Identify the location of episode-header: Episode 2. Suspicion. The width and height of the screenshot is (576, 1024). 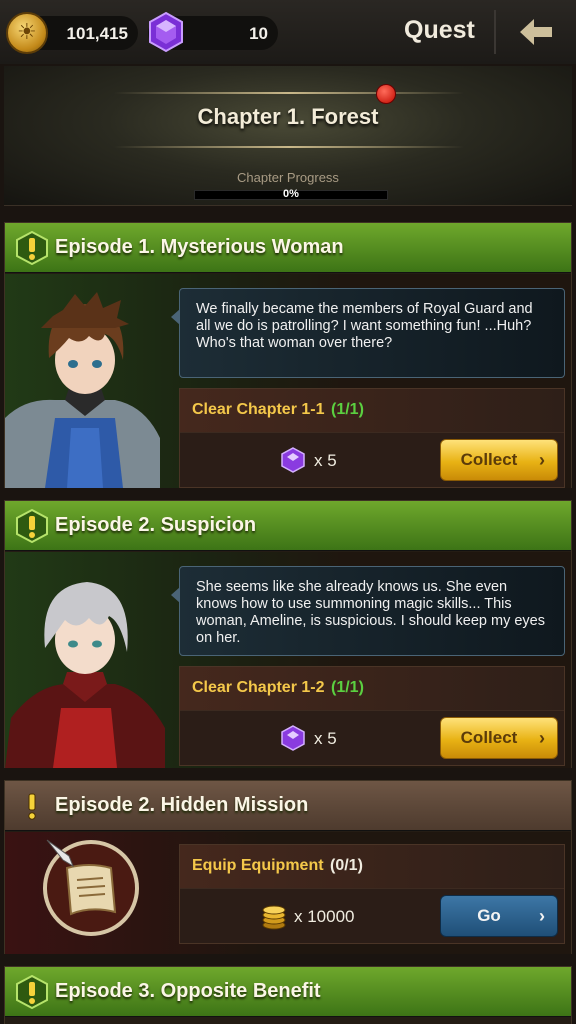
(288, 526).